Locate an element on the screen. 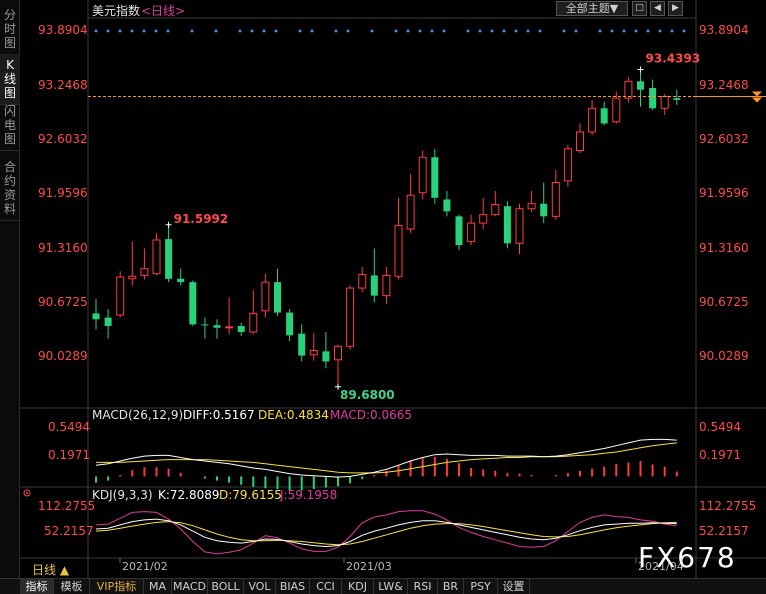  window-button: □ is located at coordinates (639, 8).